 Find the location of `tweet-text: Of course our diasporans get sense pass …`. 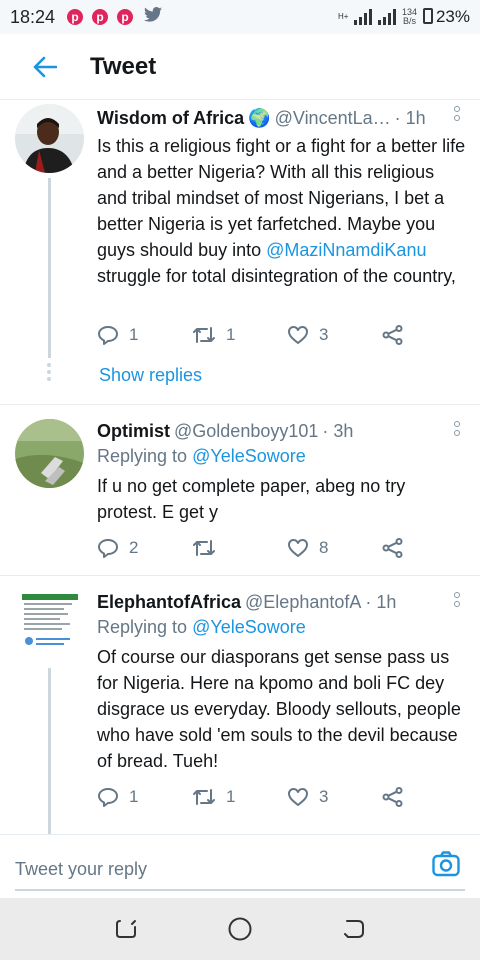

tweet-text: Of course our diasporans get sense pass … is located at coordinates (279, 709).